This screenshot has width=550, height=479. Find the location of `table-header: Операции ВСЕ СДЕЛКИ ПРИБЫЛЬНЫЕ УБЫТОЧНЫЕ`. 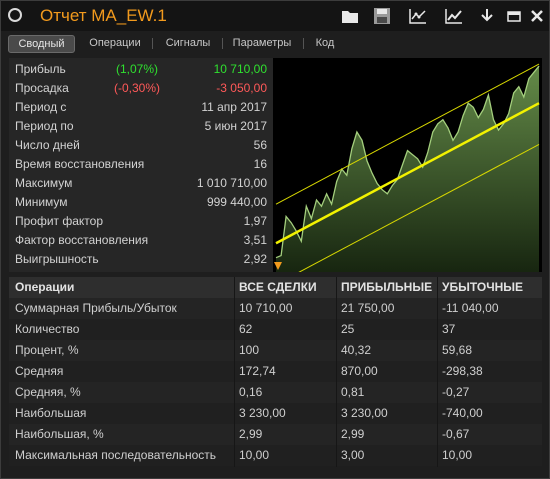

table-header: Операции ВСЕ СДЕЛКИ ПРИБЫЛЬНЫЕ УБЫТОЧНЫЕ is located at coordinates (275, 287).